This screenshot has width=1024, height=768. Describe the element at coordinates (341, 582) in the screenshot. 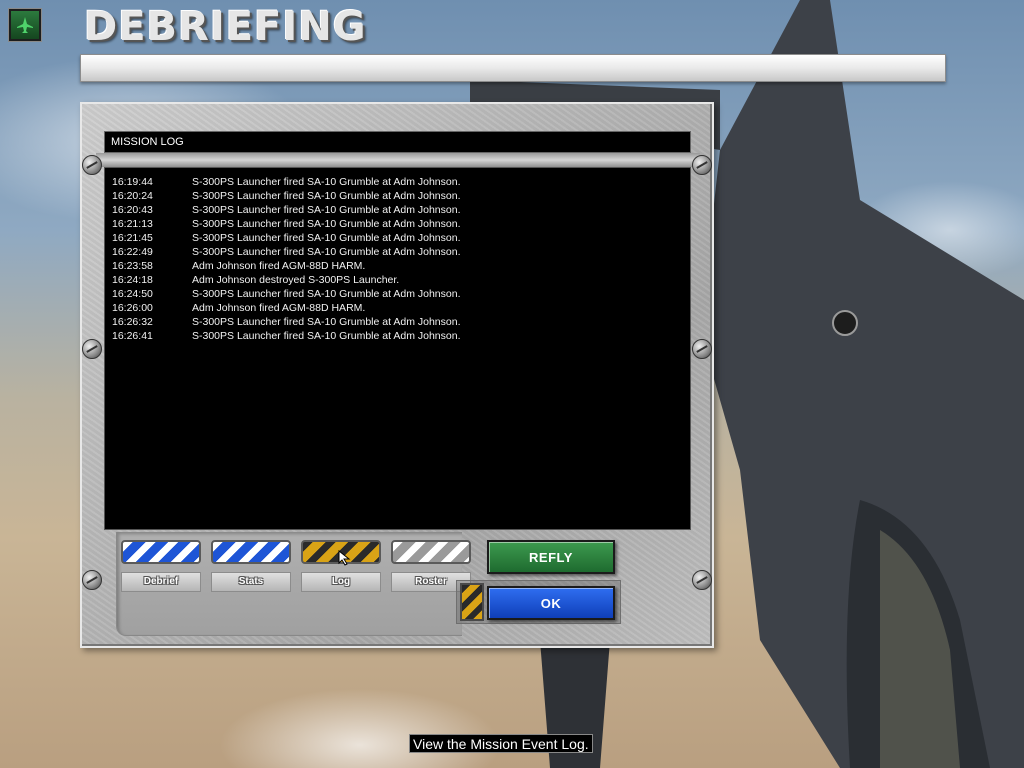

I see `tab-log: Log` at that location.